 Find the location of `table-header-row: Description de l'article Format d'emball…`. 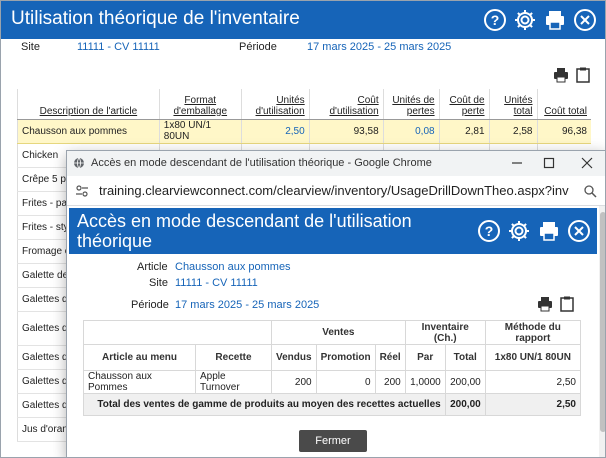

table-header-row: Description de l'article Format d'emball… is located at coordinates (304, 104).